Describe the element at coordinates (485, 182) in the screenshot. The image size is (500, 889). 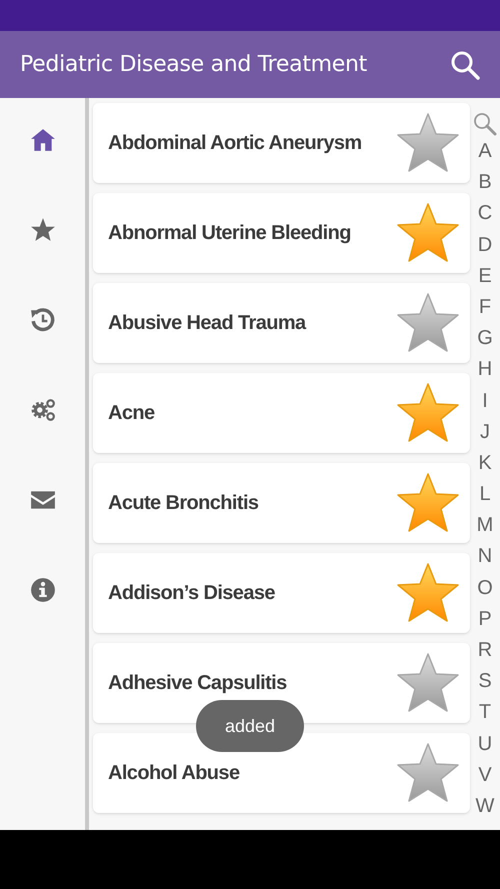
I see `index-letter: B` at that location.